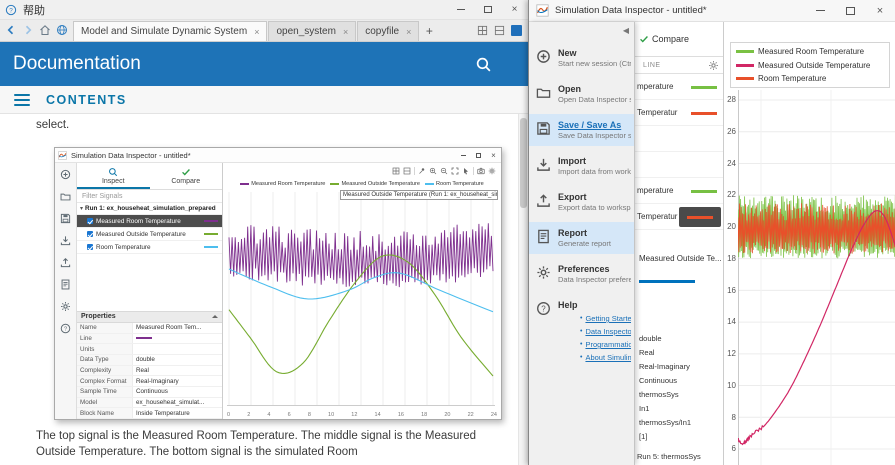 This screenshot has height=465, width=895. Describe the element at coordinates (264, 100) in the screenshot. I see `contents-bar: CONTENTS` at that location.